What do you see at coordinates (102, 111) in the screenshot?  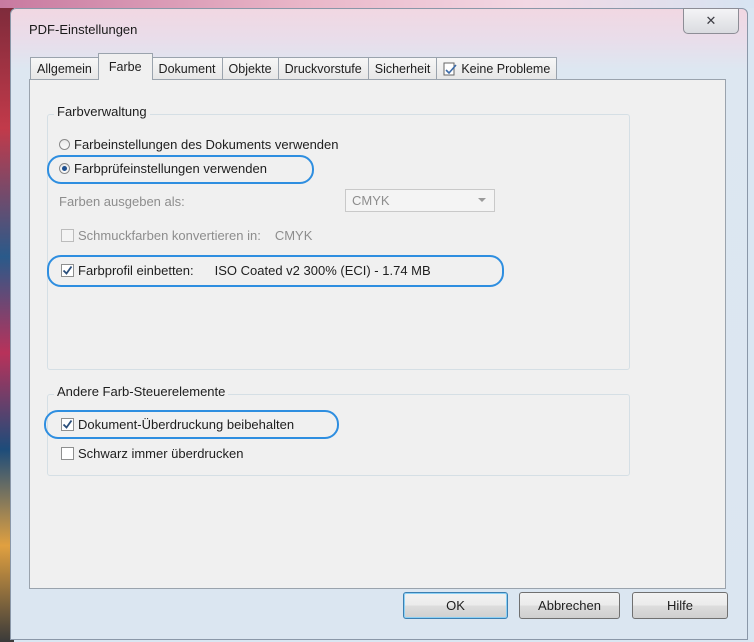 I see `group-title-farbverwaltung: Farbverwaltung` at bounding box center [102, 111].